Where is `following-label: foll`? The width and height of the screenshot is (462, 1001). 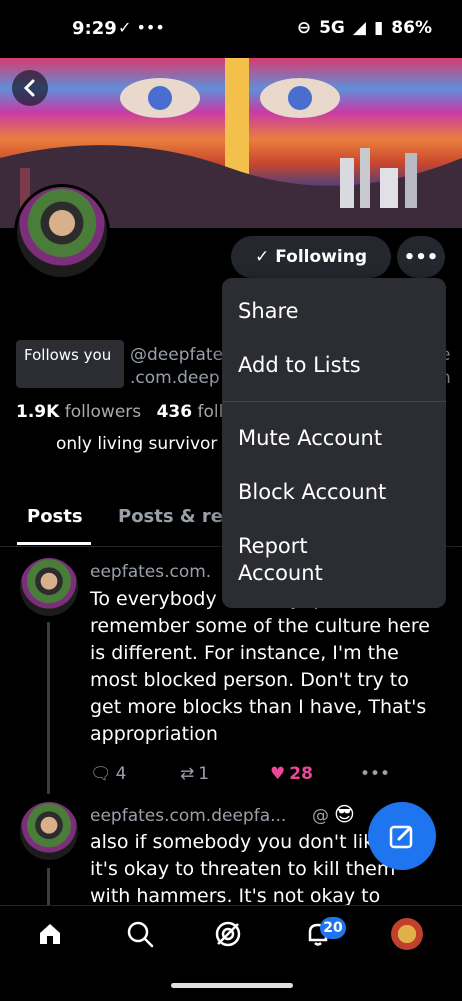
following-label: foll is located at coordinates (210, 412).